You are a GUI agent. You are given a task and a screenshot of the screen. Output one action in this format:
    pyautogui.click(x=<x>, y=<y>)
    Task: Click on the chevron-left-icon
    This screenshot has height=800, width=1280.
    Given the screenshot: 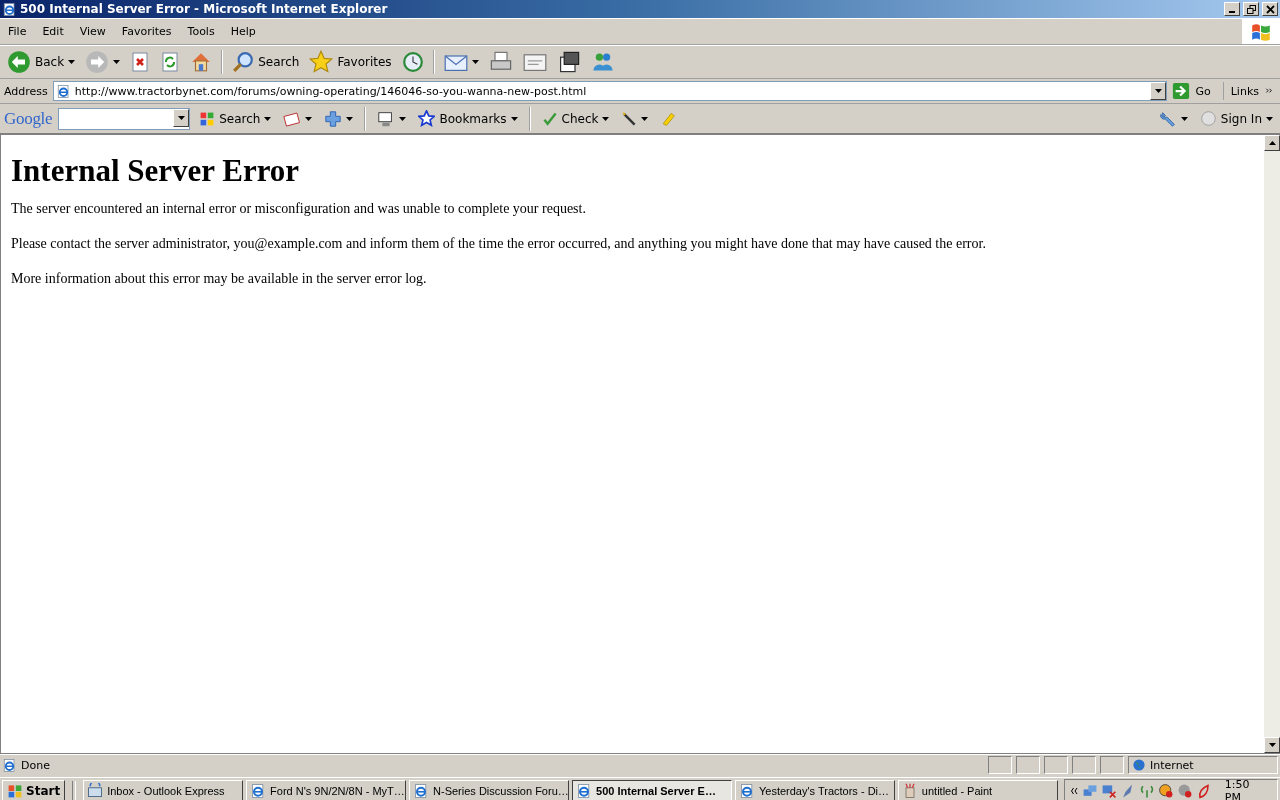 What is the action you would take?
    pyautogui.click(x=1073, y=791)
    